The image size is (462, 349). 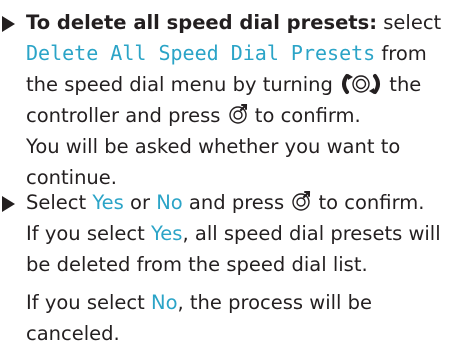 What do you see at coordinates (201, 53) in the screenshot?
I see `menu-item-reference: Delete All Speed Dial Presets` at bounding box center [201, 53].